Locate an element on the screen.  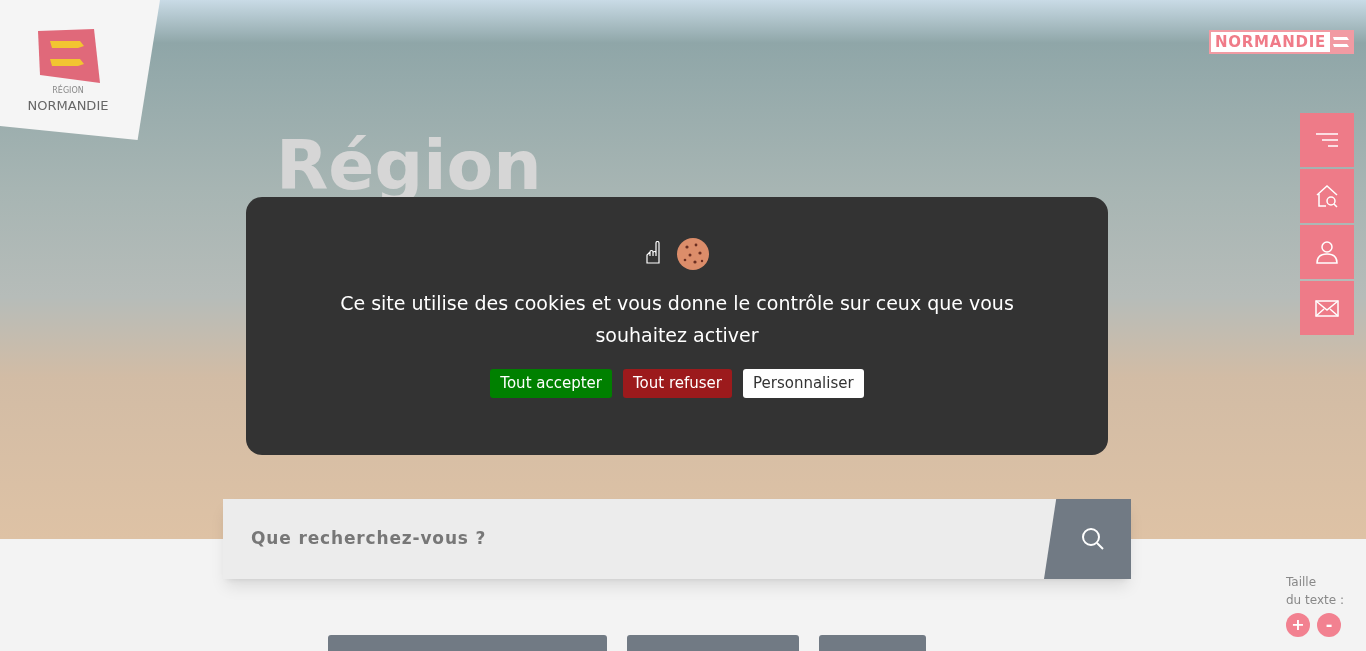
house-search-icon is located at coordinates (1327, 196).